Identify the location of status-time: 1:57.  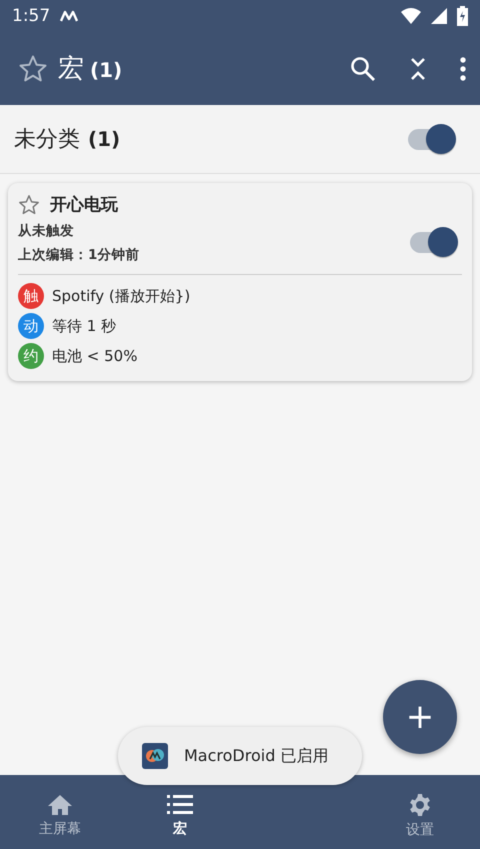
(31, 16).